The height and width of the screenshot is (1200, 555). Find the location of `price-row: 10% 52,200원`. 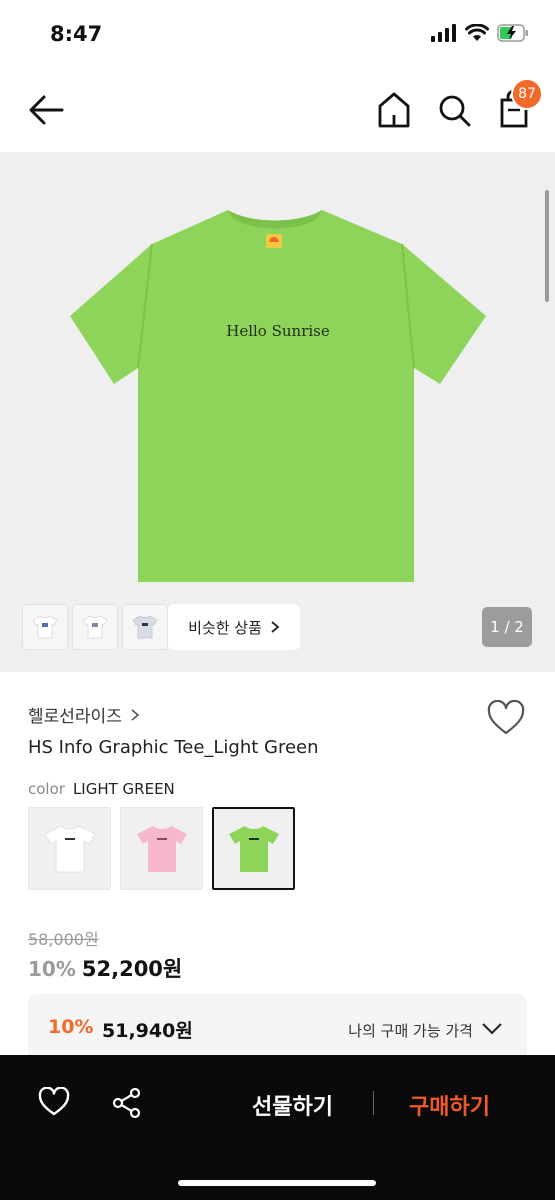

price-row: 10% 52,200원 is located at coordinates (105, 968).